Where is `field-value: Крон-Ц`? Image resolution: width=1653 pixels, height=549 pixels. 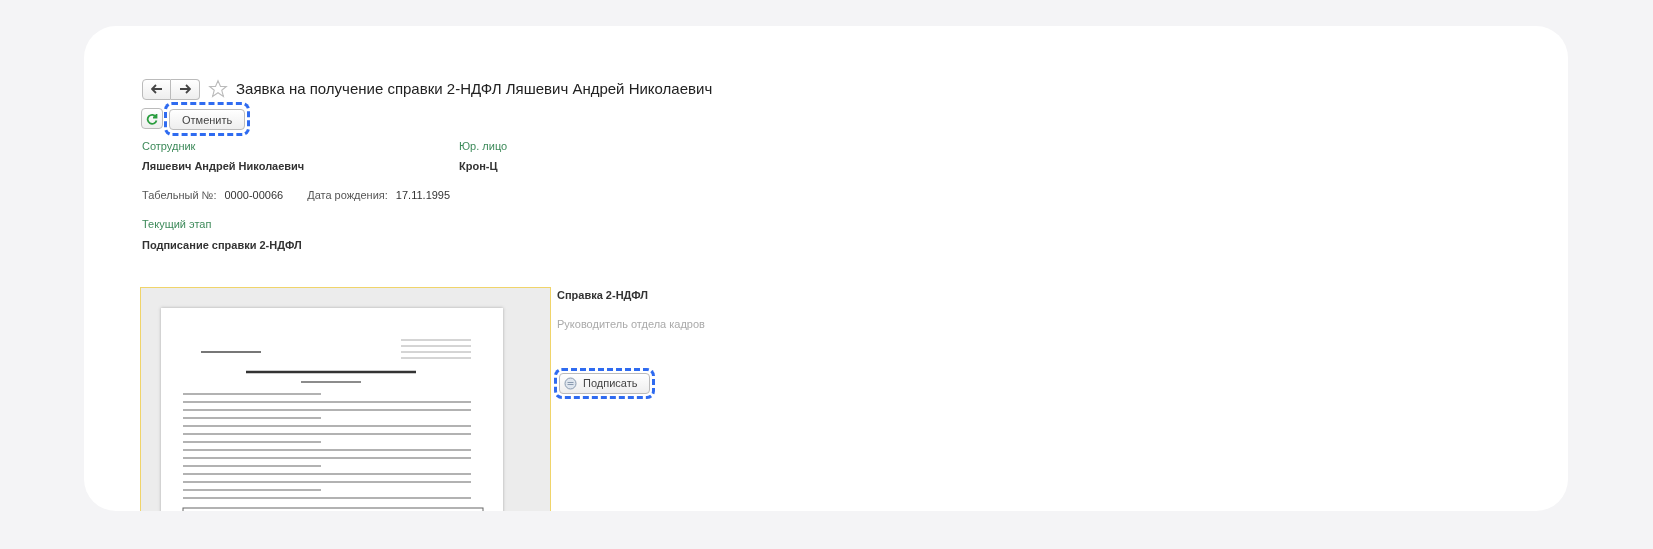
field-value: Крон-Ц is located at coordinates (479, 166).